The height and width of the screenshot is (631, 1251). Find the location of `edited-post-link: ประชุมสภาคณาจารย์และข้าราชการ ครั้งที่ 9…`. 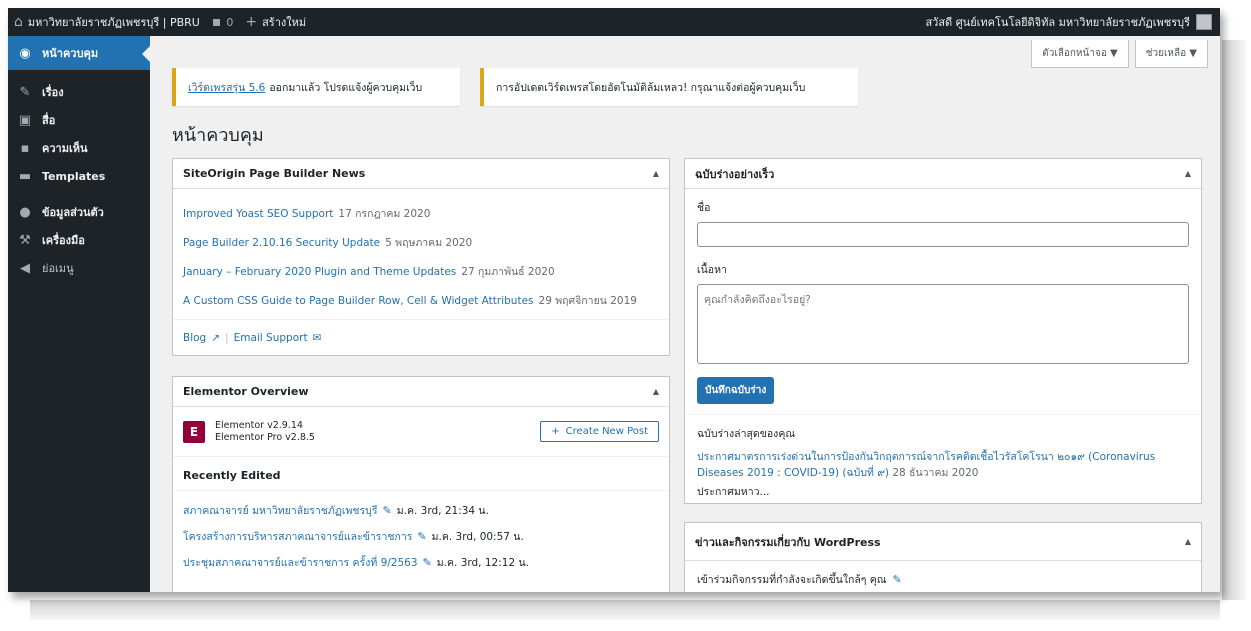

edited-post-link: ประชุมสภาคณาจารย์และข้าราชการ ครั้งที่ 9… is located at coordinates (300, 562).